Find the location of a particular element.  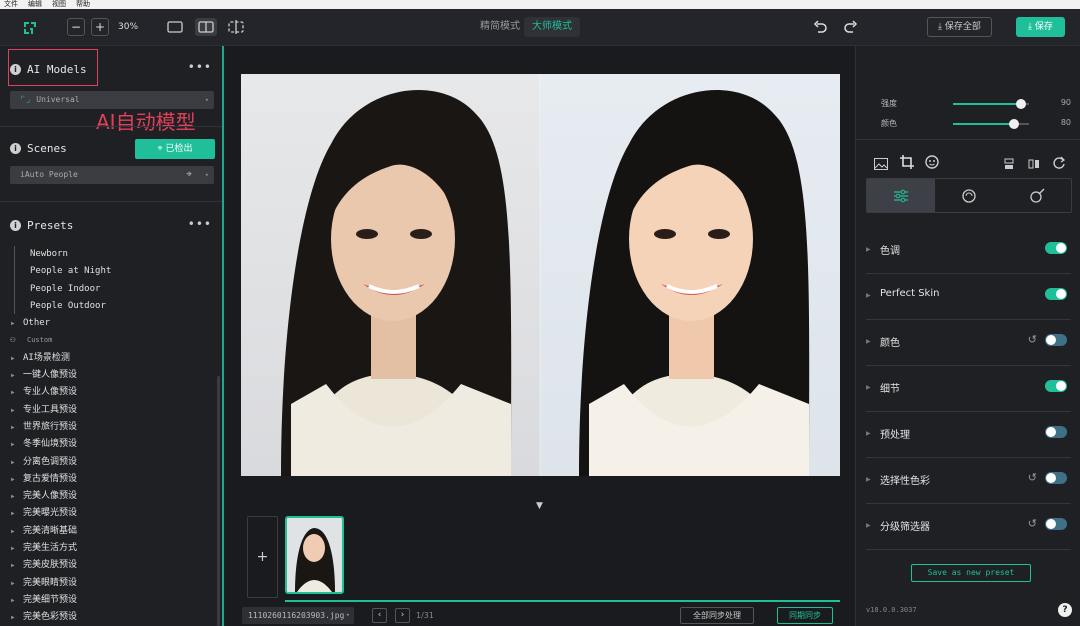

preset-item: ▶ 完美曝光预设 is located at coordinates (111, 513).